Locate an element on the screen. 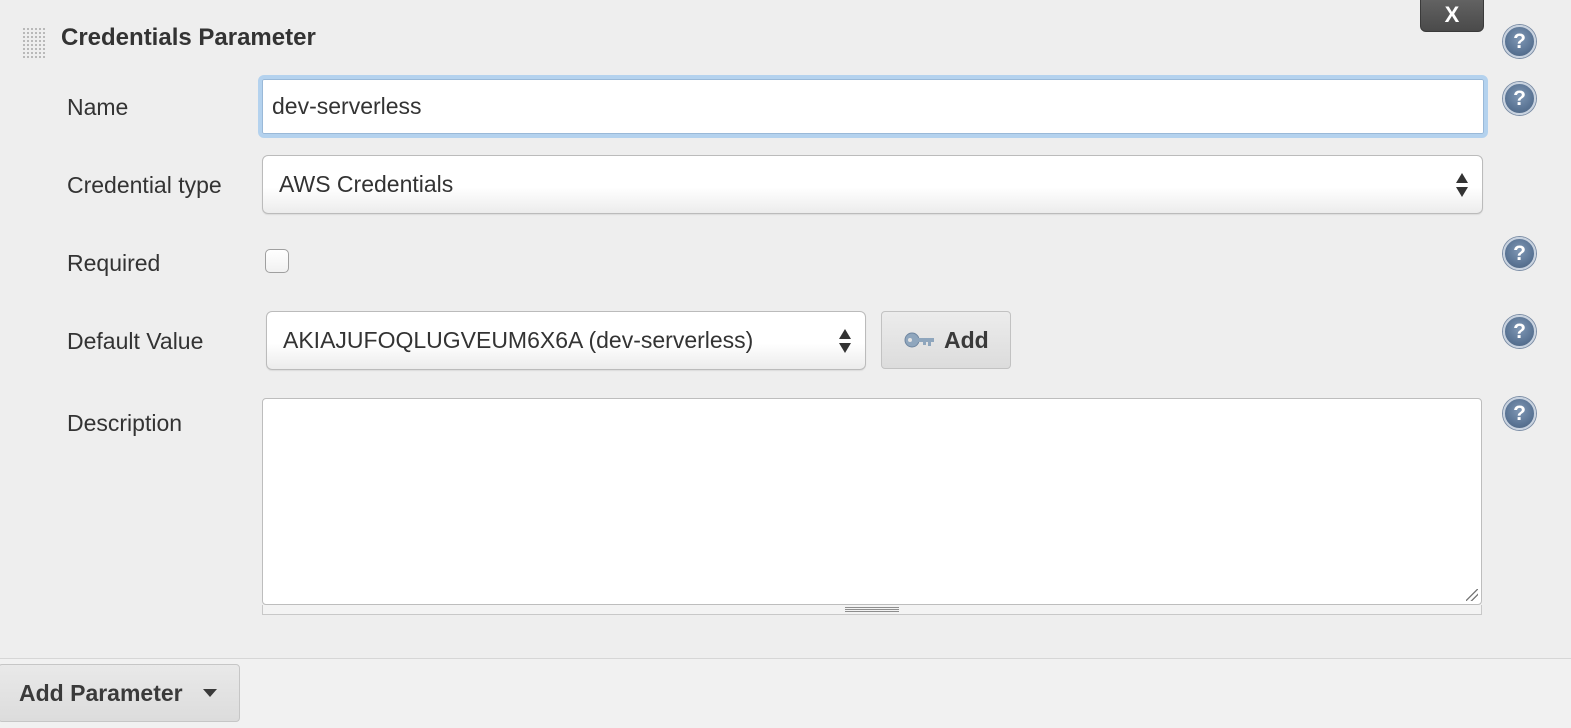  required-label: Required is located at coordinates (114, 263).